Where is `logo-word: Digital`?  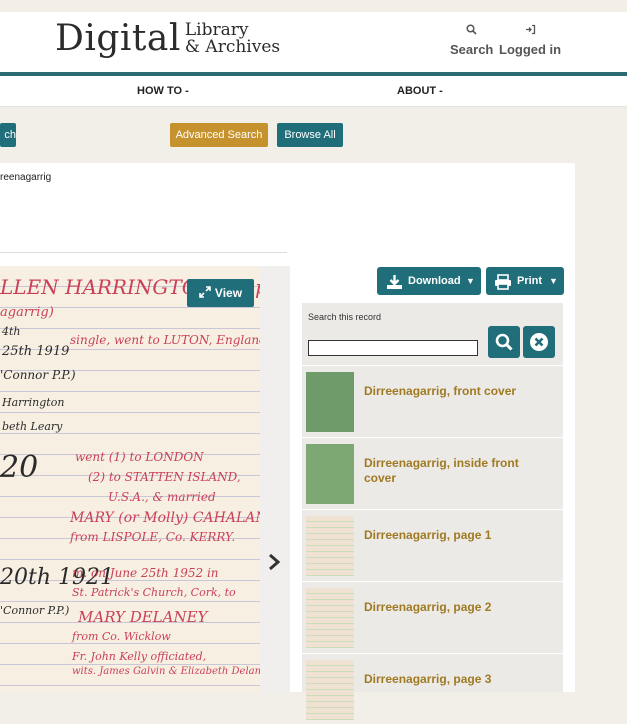 logo-word: Digital is located at coordinates (118, 38).